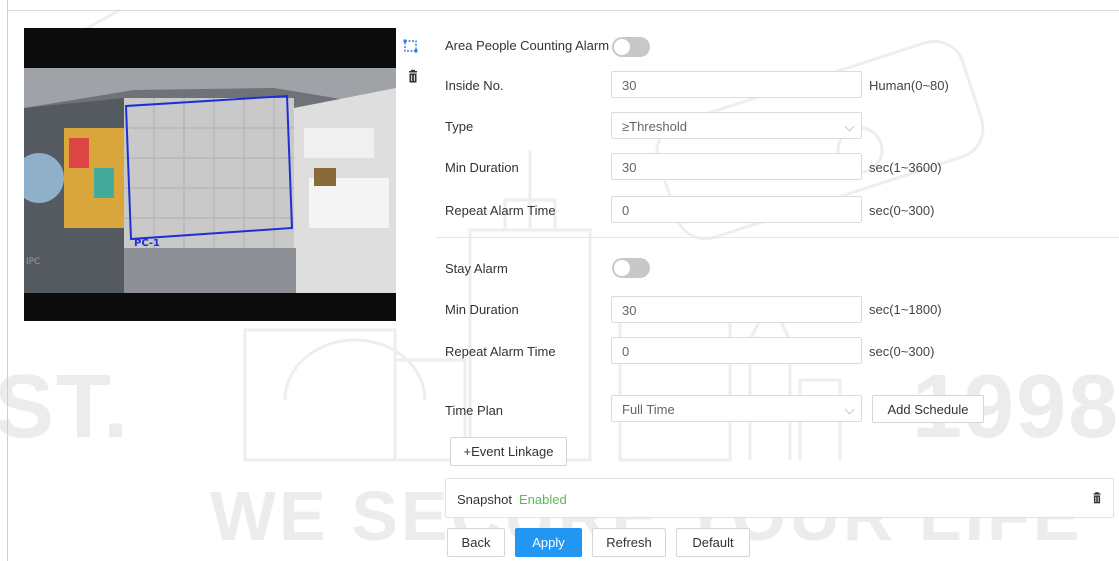 This screenshot has width=1119, height=561. Describe the element at coordinates (500, 210) in the screenshot. I see `repeat-alarm-label: Repeat Alarm Time` at that location.